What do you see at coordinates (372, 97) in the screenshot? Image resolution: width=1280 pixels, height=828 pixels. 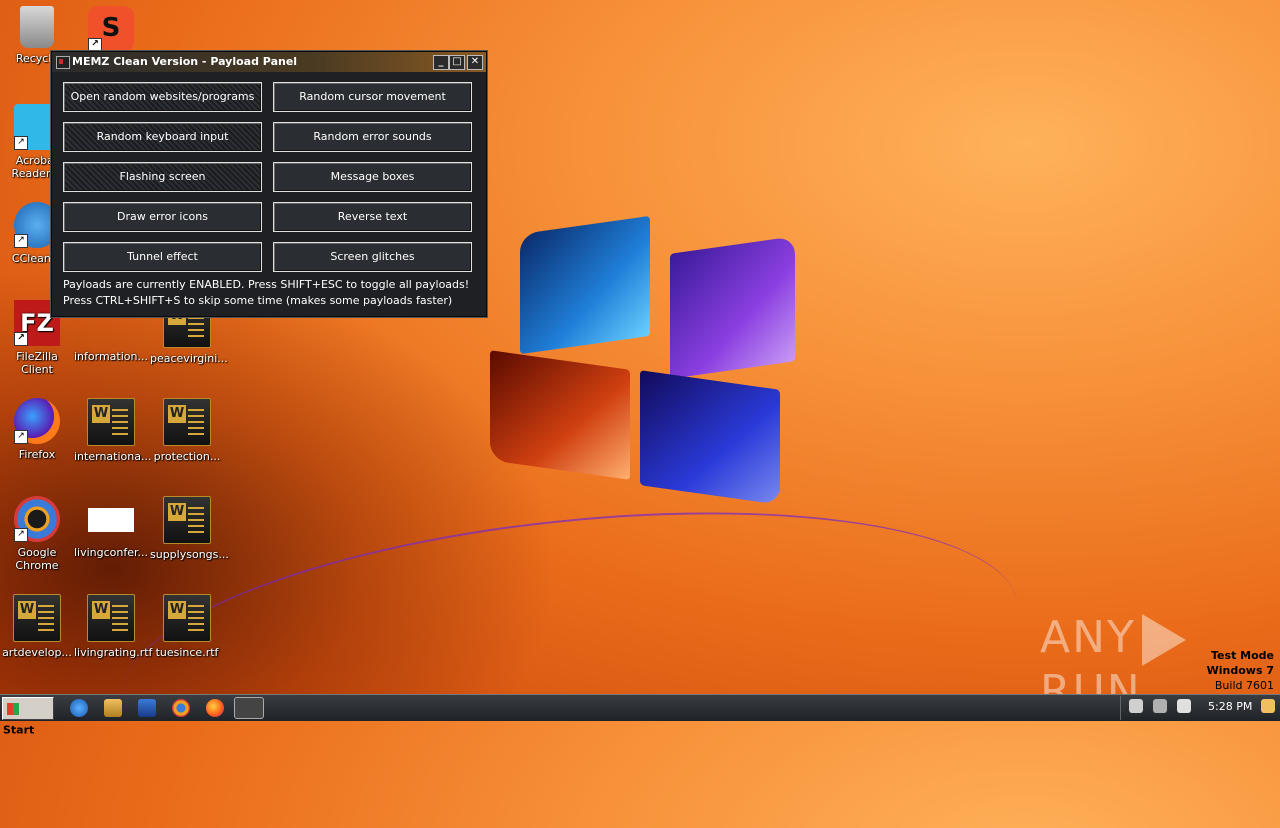 I see `payload-random-cursor-movement-button: Random cursor movement` at bounding box center [372, 97].